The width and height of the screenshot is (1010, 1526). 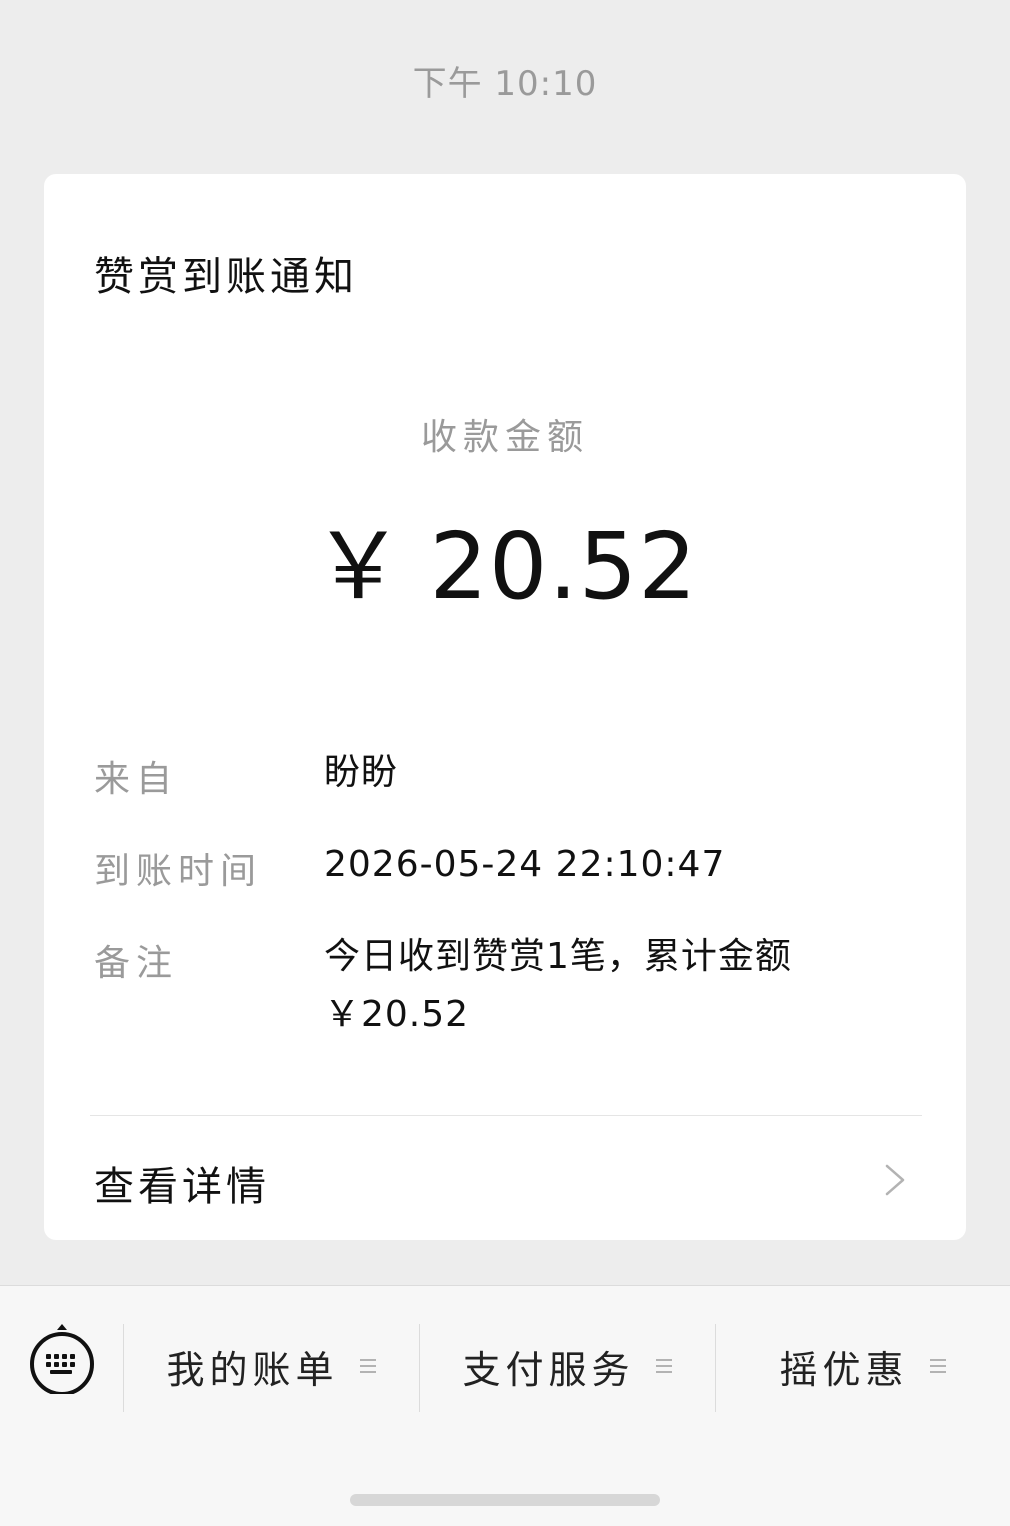 What do you see at coordinates (361, 772) in the screenshot?
I see `from-value: 盼盼` at bounding box center [361, 772].